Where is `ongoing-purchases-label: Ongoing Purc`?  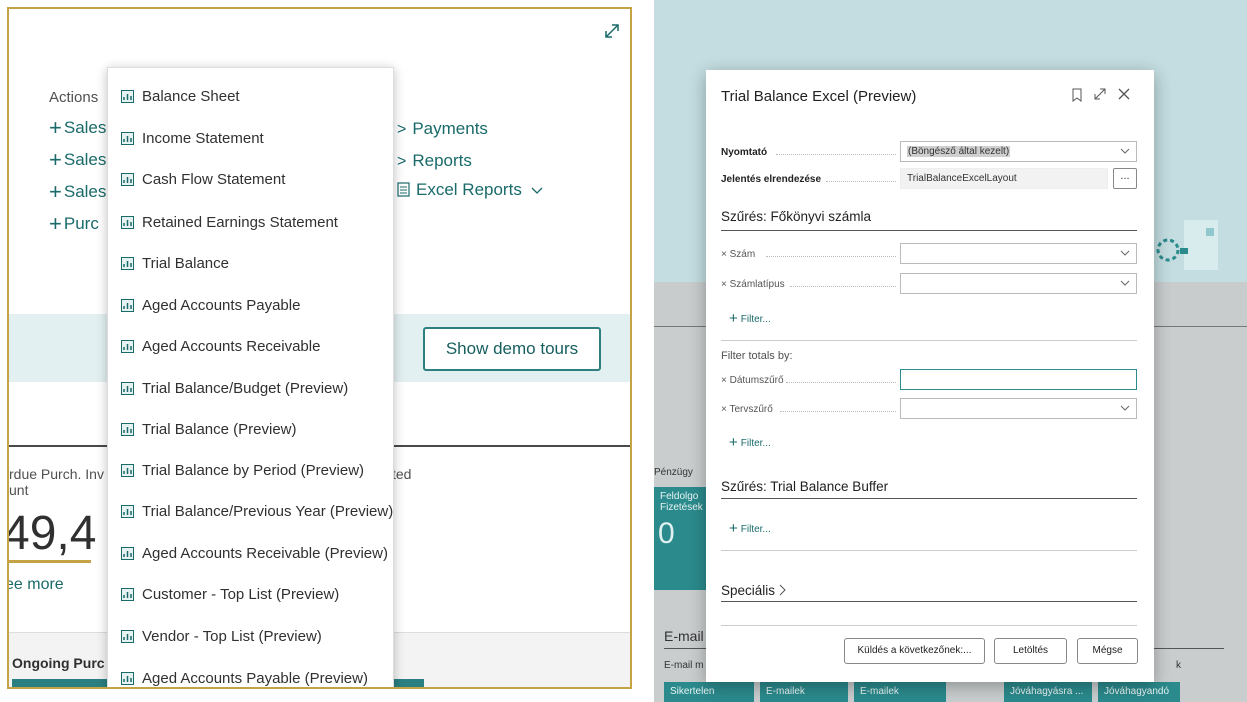
ongoing-purchases-label: Ongoing Purc is located at coordinates (58, 663).